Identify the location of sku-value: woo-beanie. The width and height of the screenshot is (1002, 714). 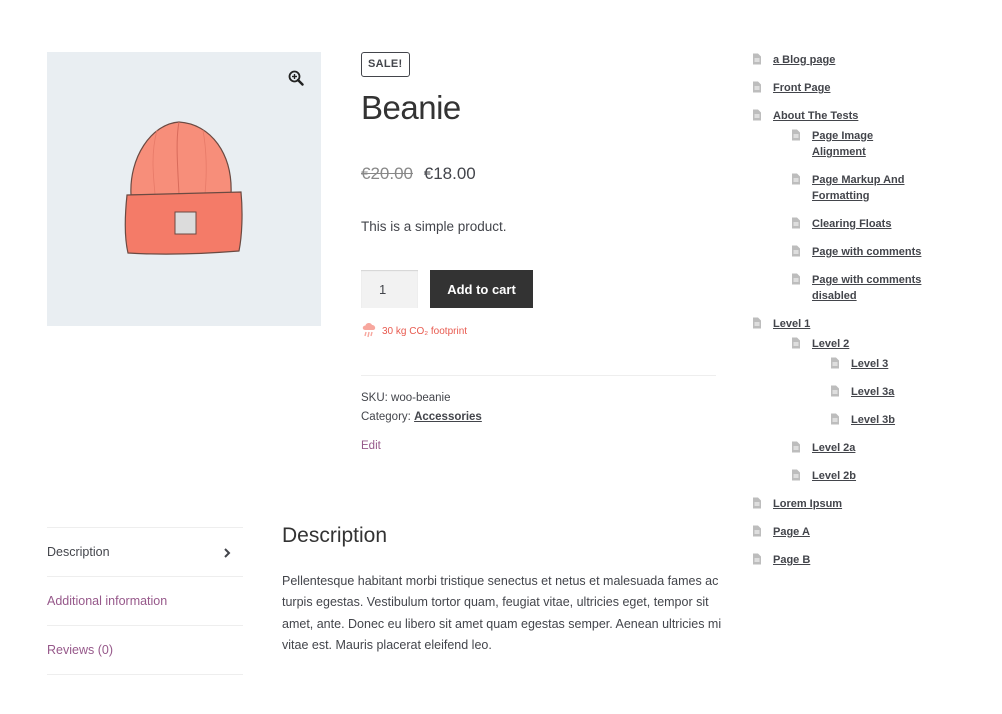
(421, 398).